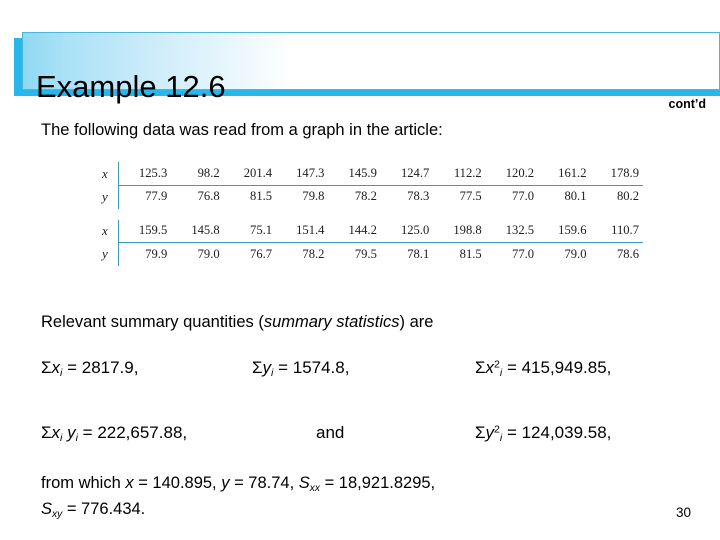 The height and width of the screenshot is (540, 720). What do you see at coordinates (687, 104) in the screenshot?
I see `continued-label: cont’d` at bounding box center [687, 104].